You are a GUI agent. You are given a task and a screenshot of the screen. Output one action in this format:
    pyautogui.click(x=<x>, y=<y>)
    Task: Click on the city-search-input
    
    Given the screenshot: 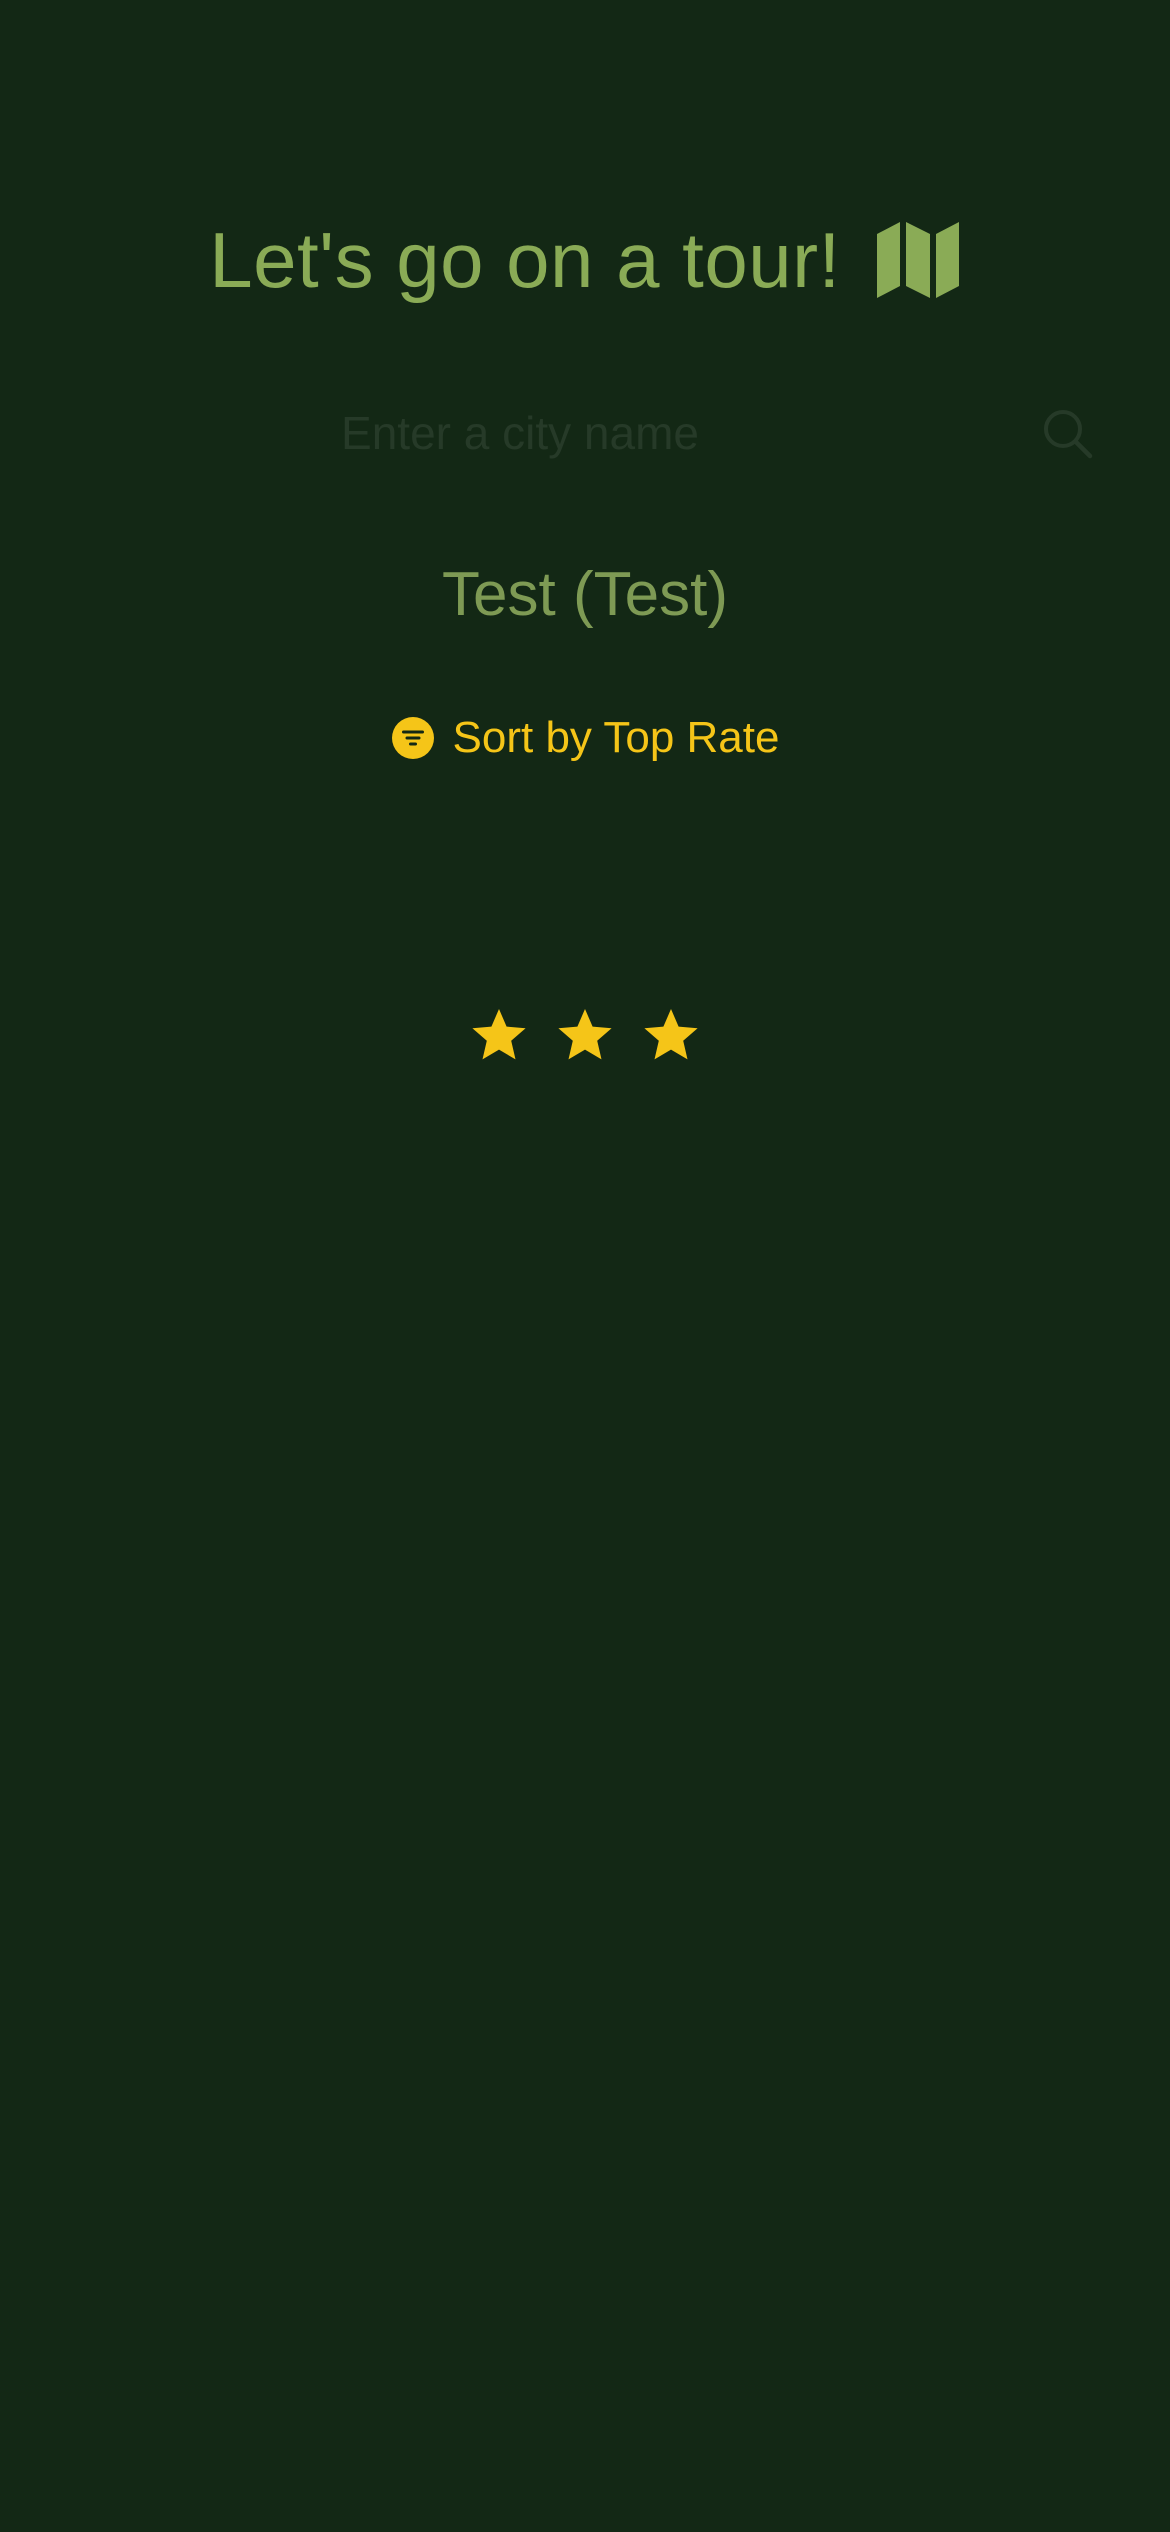 What is the action you would take?
    pyautogui.click(x=520, y=433)
    